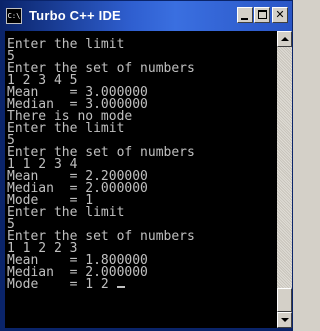  I want to click on window-title: Turbo C++ IDE, so click(75, 15).